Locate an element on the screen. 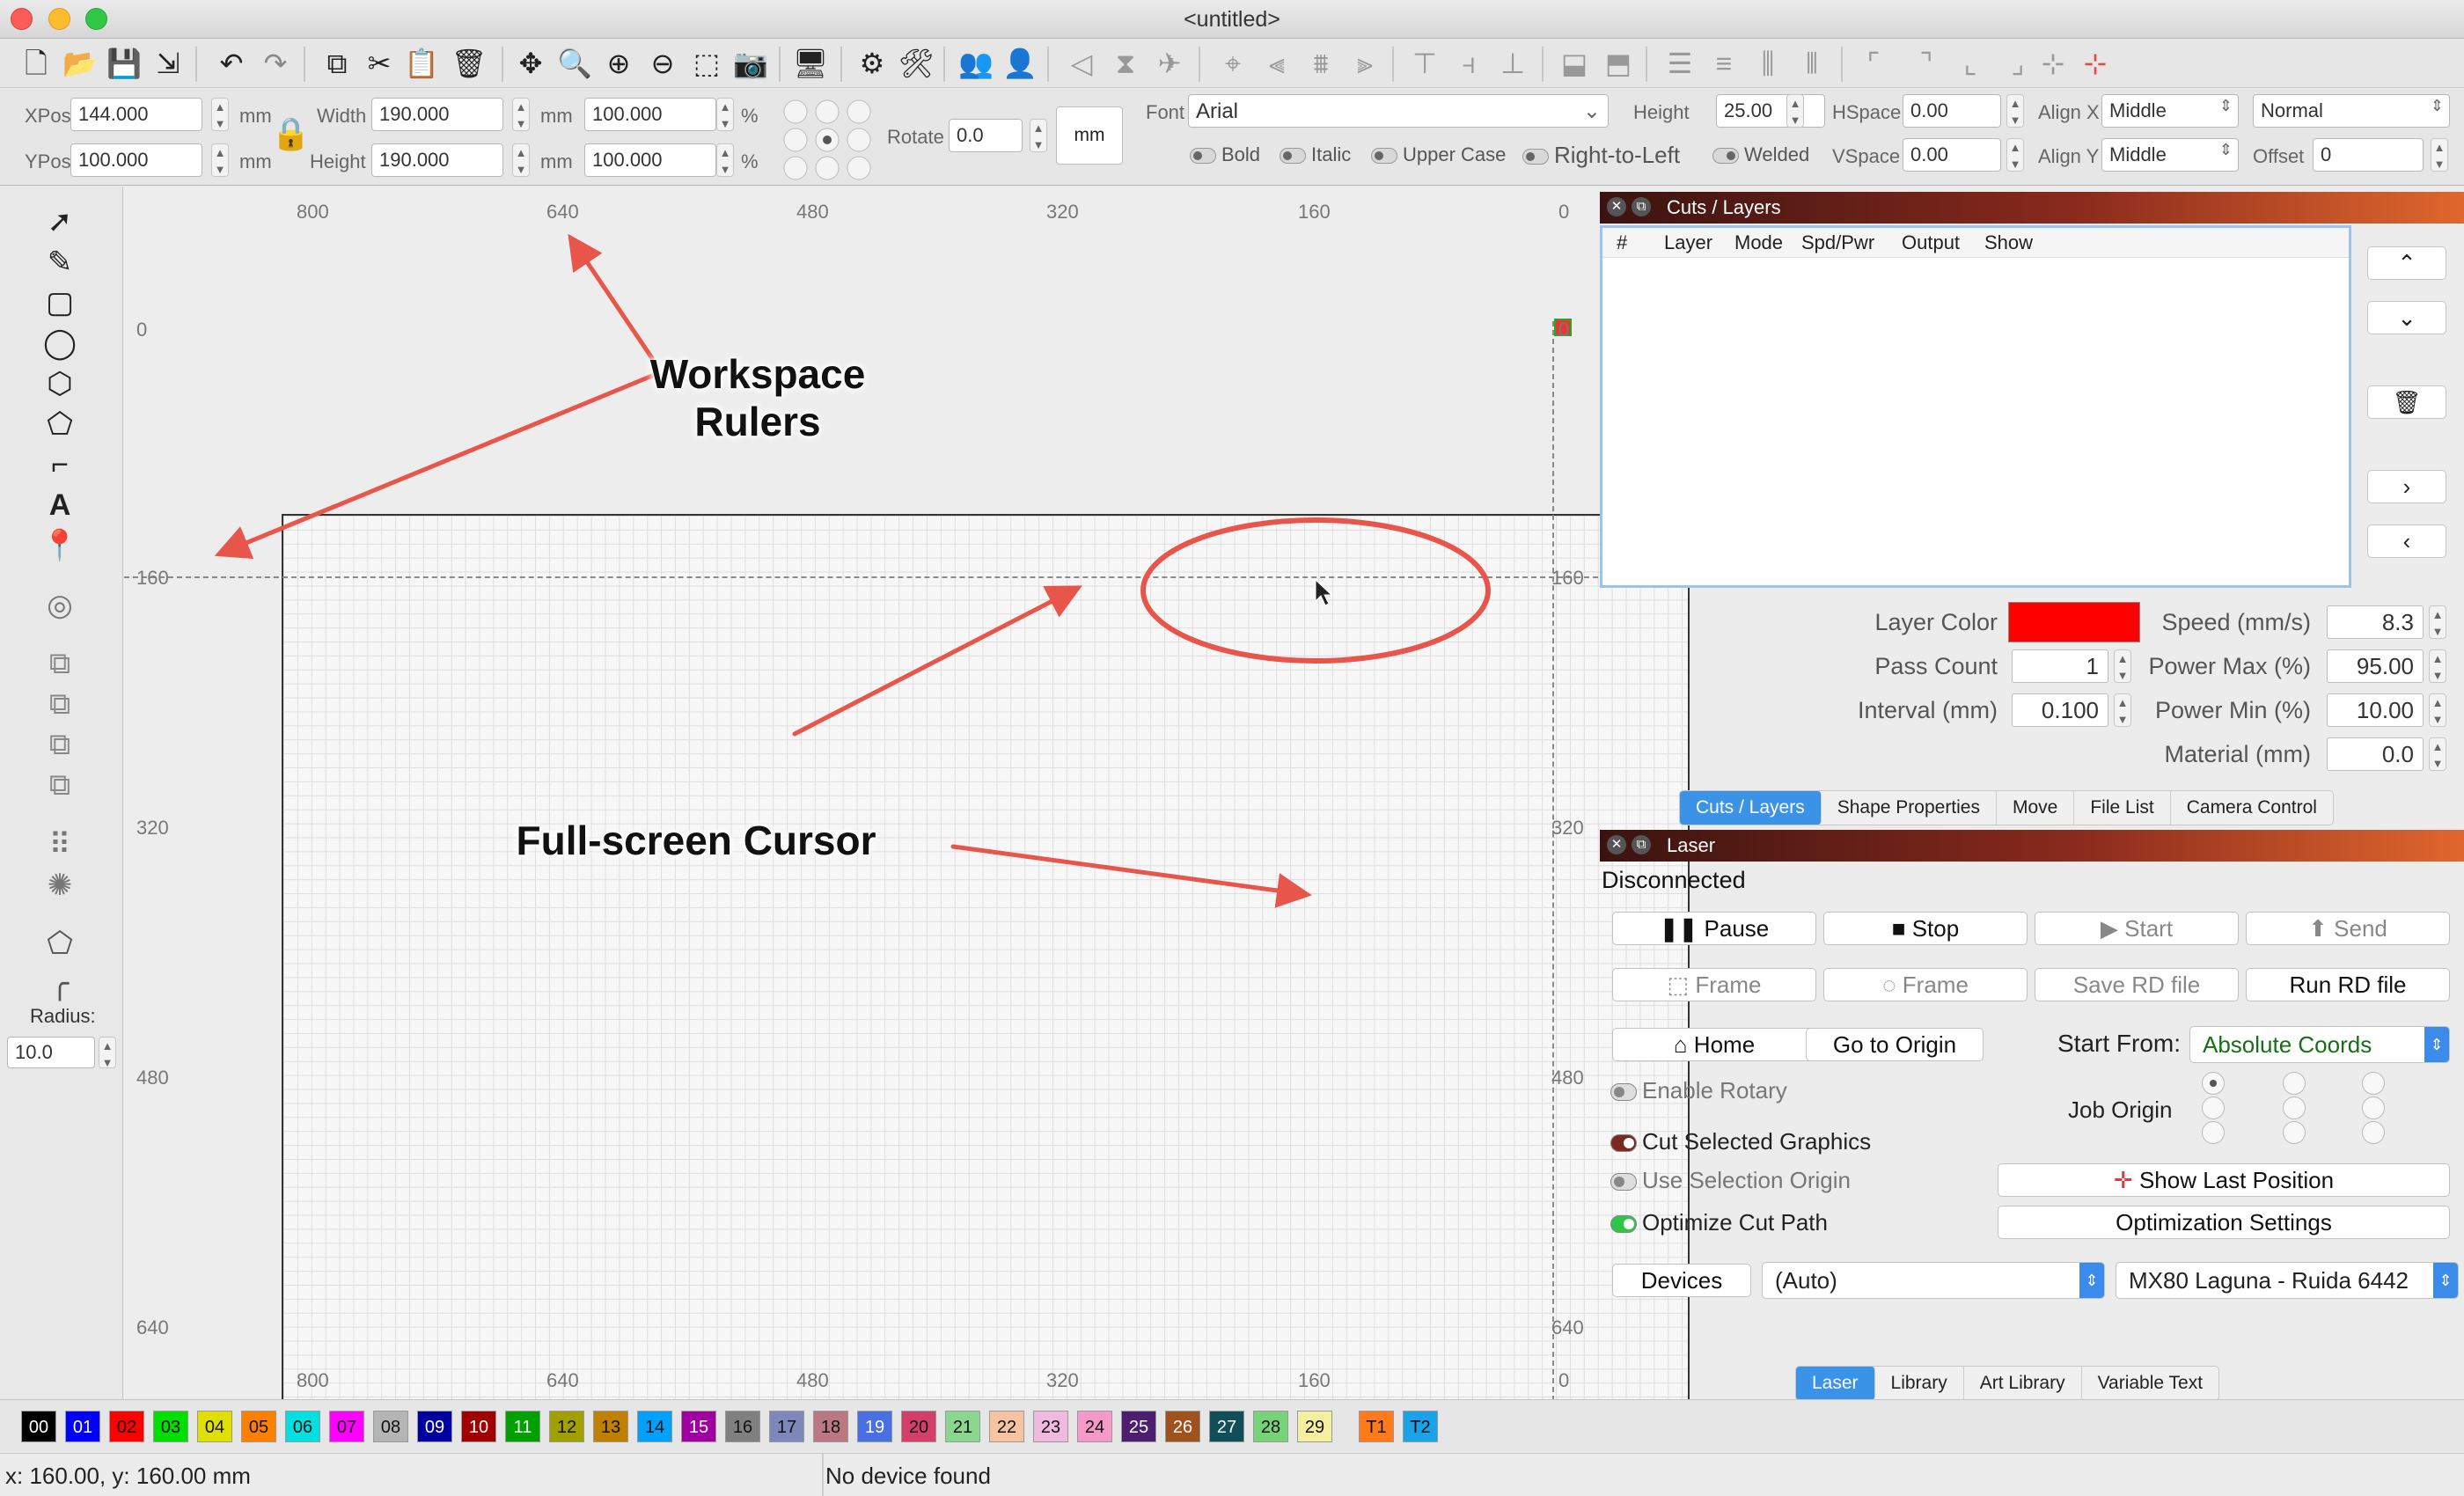 The height and width of the screenshot is (1496, 2464). zoom-selection-icon: 🔍 is located at coordinates (574, 64).